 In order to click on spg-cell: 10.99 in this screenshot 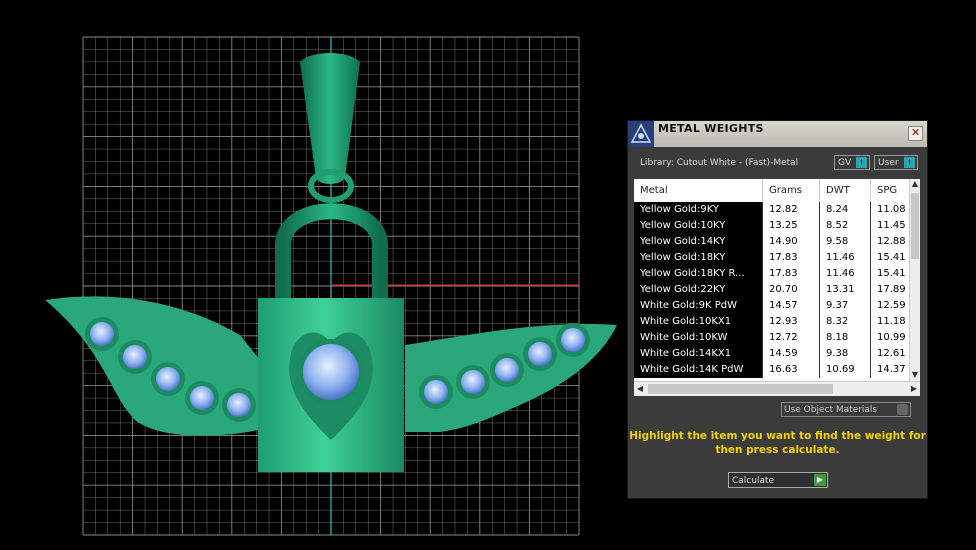, I will do `click(891, 338)`.